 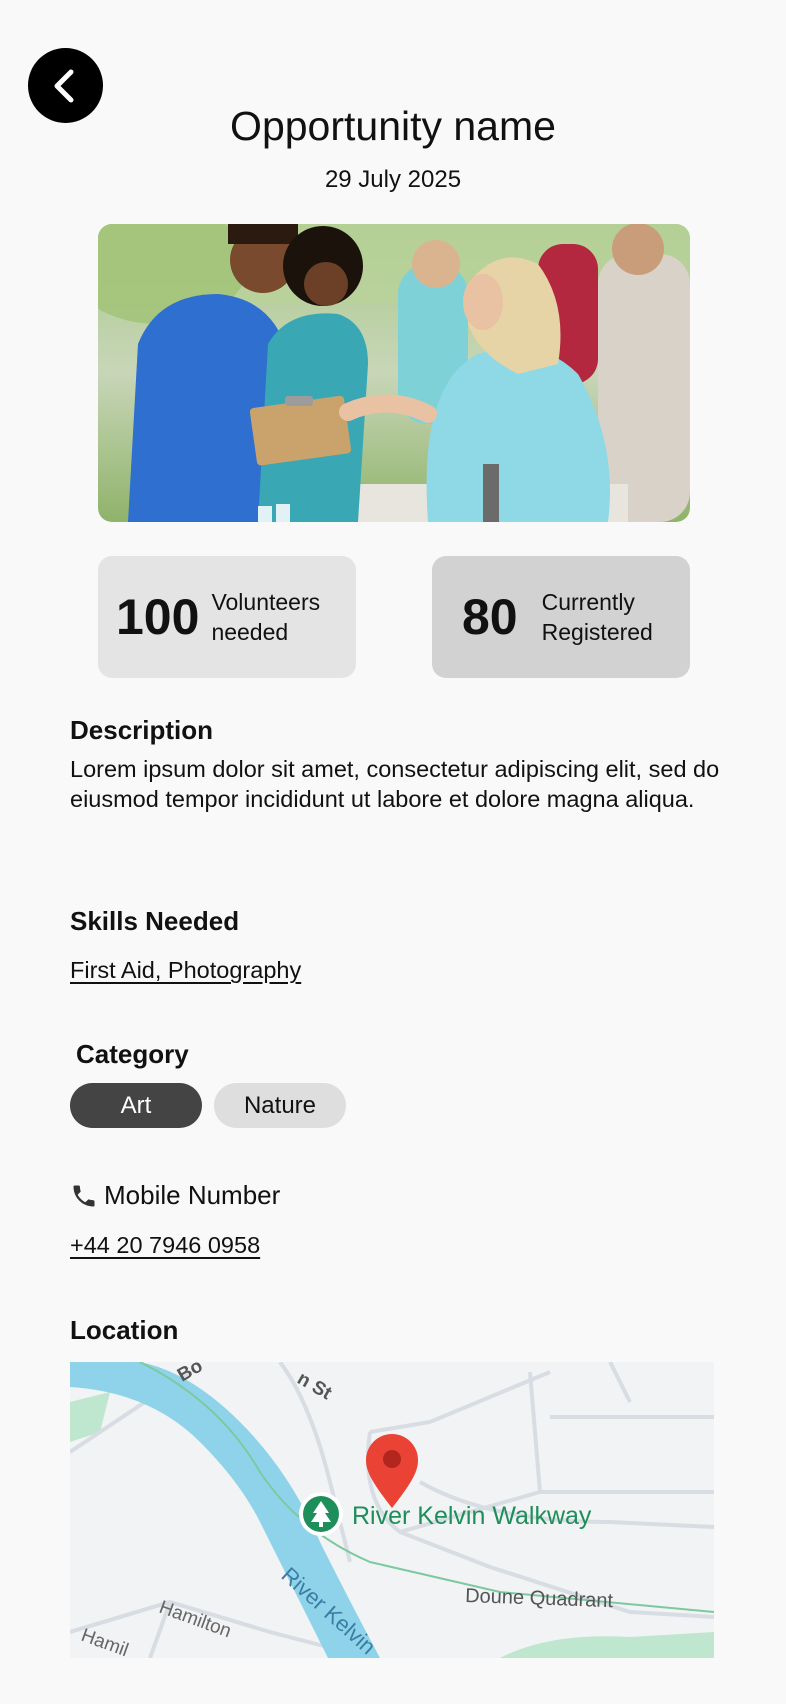 What do you see at coordinates (158, 617) in the screenshot?
I see `volunteers-needed-count: 100` at bounding box center [158, 617].